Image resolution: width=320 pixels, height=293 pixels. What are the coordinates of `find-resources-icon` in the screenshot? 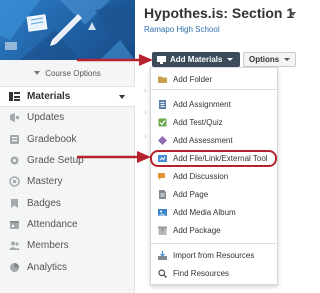 It's located at (162, 273).